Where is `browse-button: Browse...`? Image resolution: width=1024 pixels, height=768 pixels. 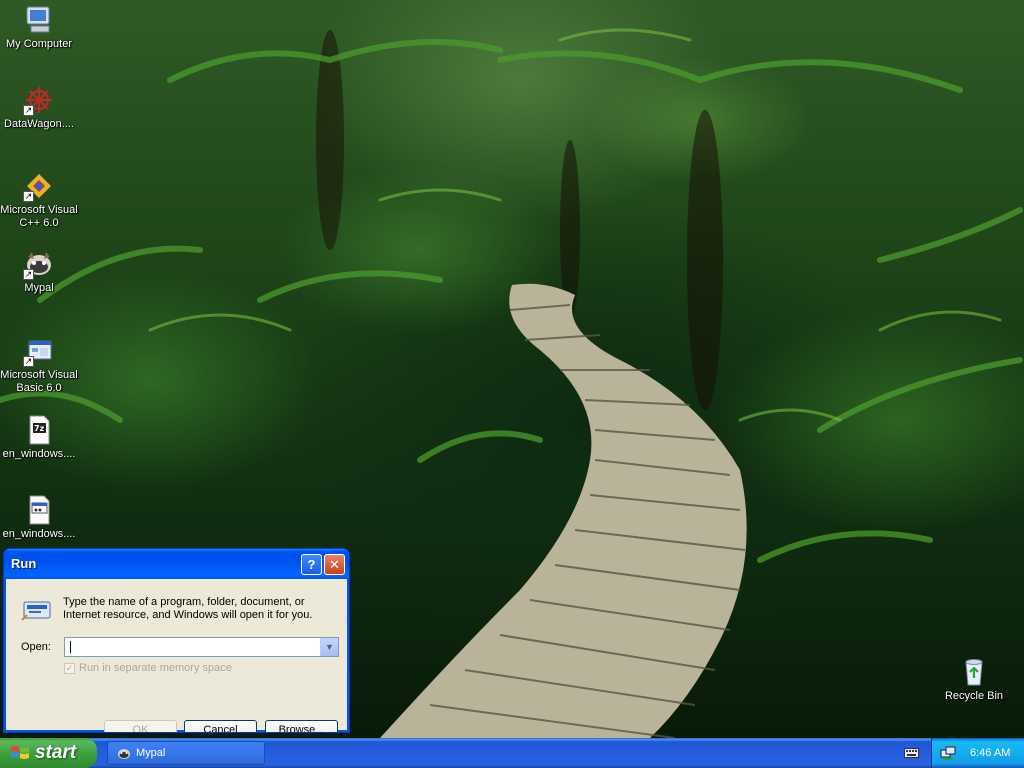
browse-button: Browse... is located at coordinates (301, 726).